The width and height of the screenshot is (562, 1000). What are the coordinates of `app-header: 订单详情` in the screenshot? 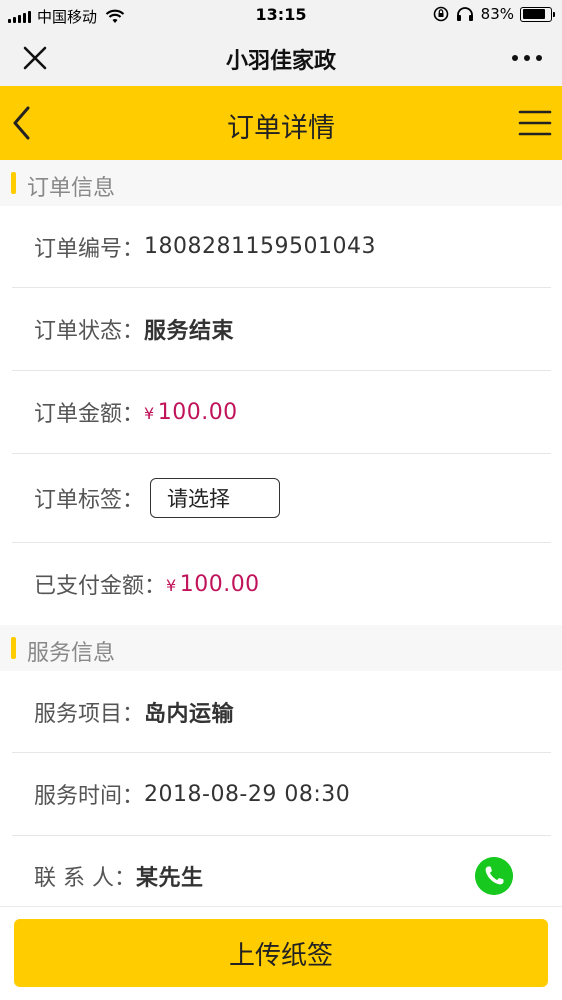 It's located at (281, 123).